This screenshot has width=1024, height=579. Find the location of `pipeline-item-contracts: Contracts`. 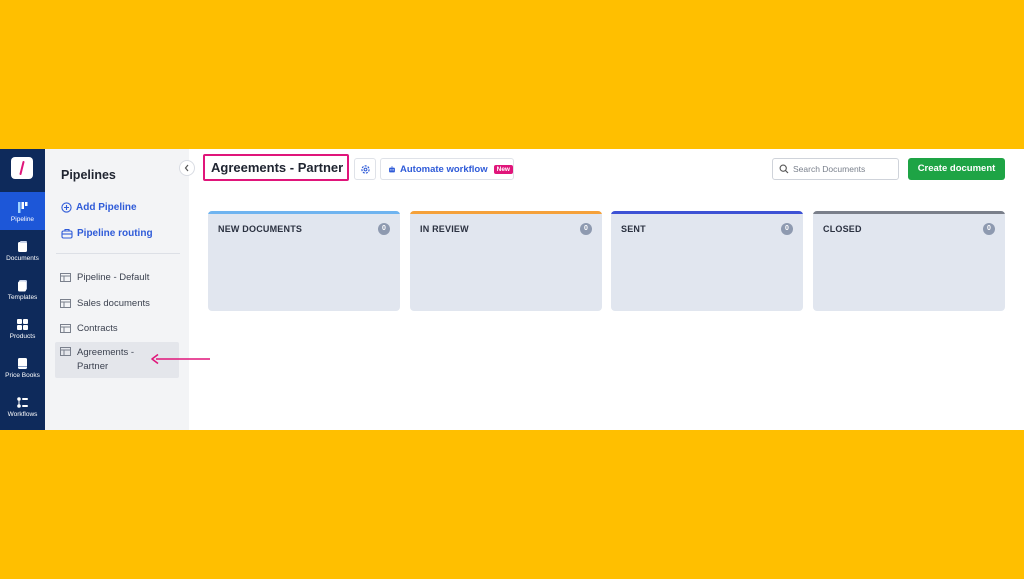

pipeline-item-contracts: Contracts is located at coordinates (117, 328).